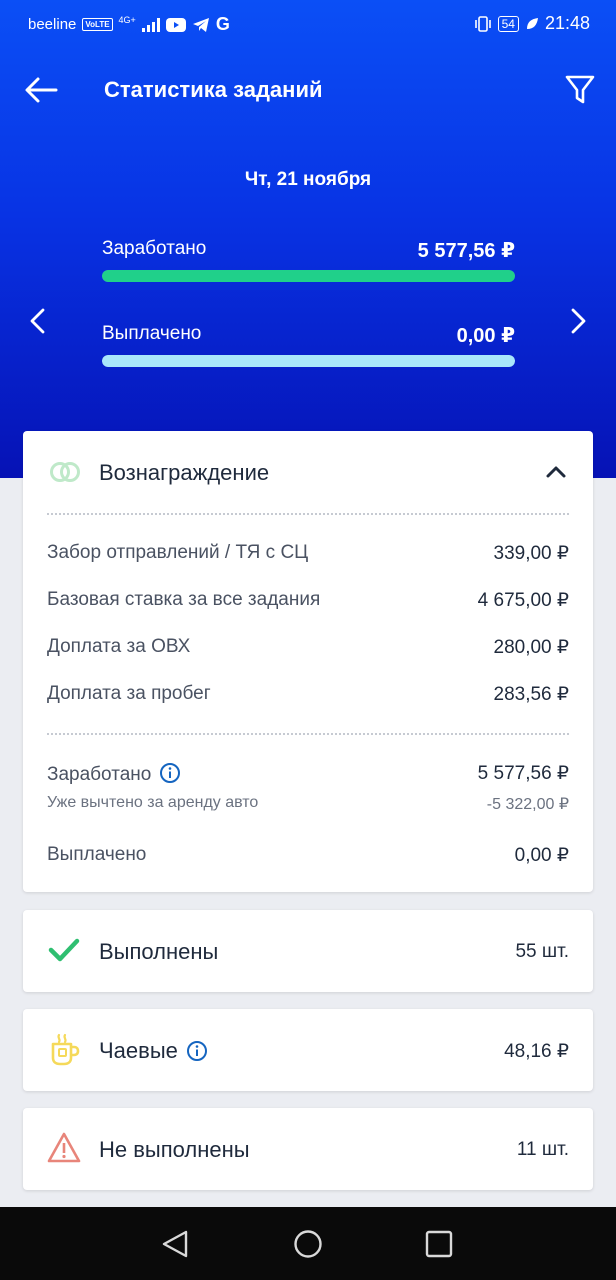 The image size is (616, 1280). Describe the element at coordinates (38, 321) in the screenshot. I see `chevron-left-icon` at that location.